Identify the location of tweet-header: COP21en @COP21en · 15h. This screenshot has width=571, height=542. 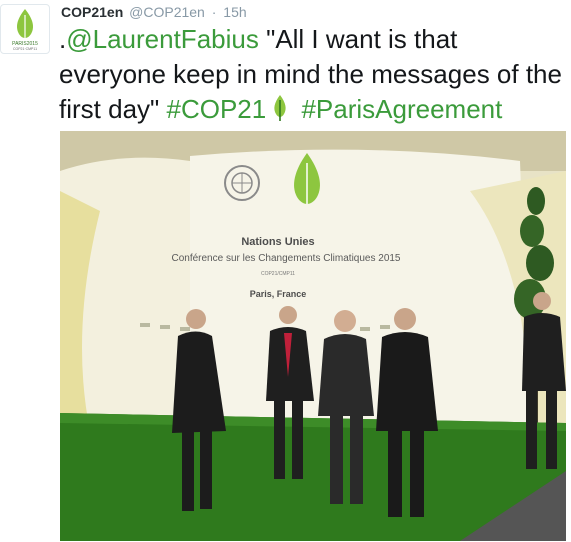
(154, 12).